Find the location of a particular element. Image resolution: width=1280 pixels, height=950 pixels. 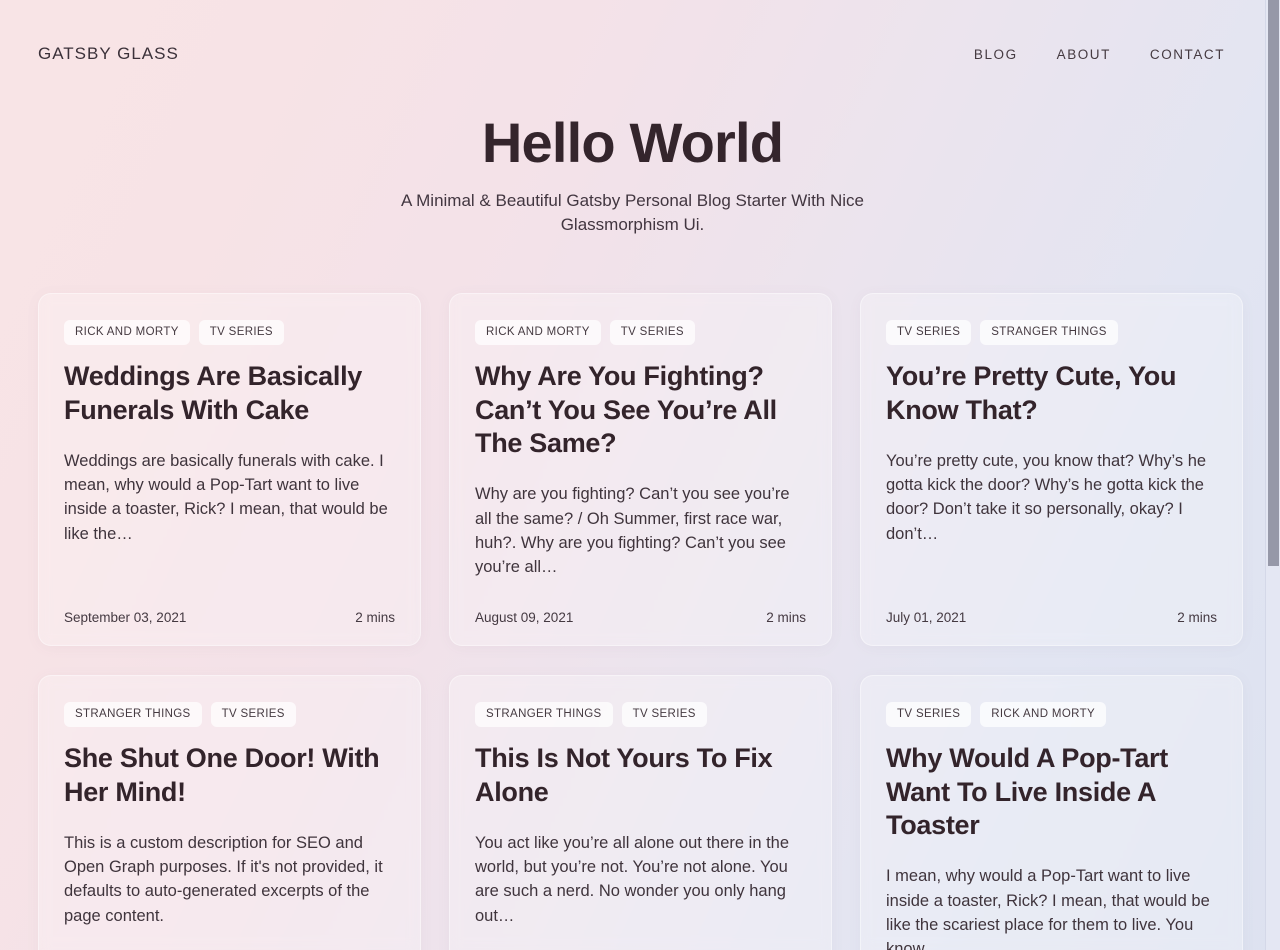

post-title: She Shut One Door! With Her Mind! is located at coordinates (229, 775).